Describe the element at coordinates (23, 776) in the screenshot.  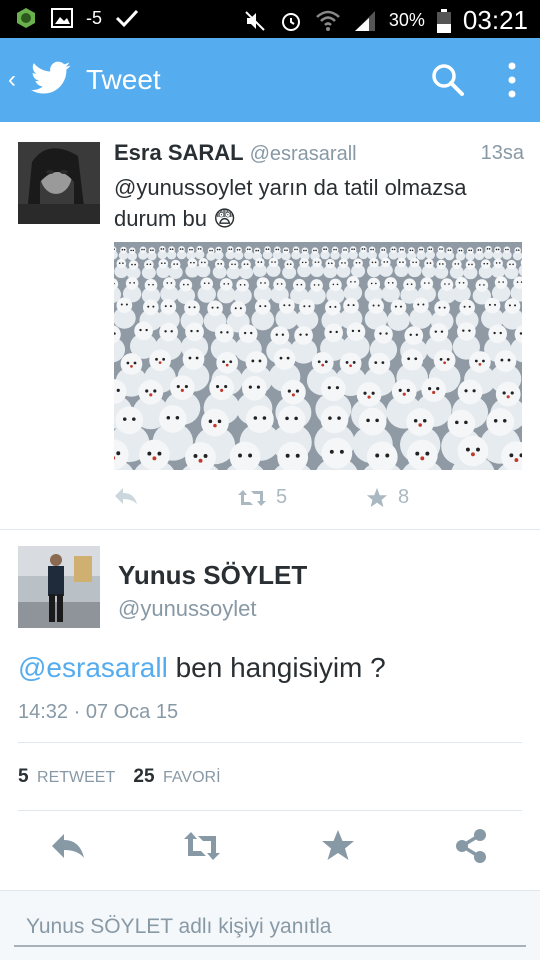
I see `retweet-count: 5` at that location.